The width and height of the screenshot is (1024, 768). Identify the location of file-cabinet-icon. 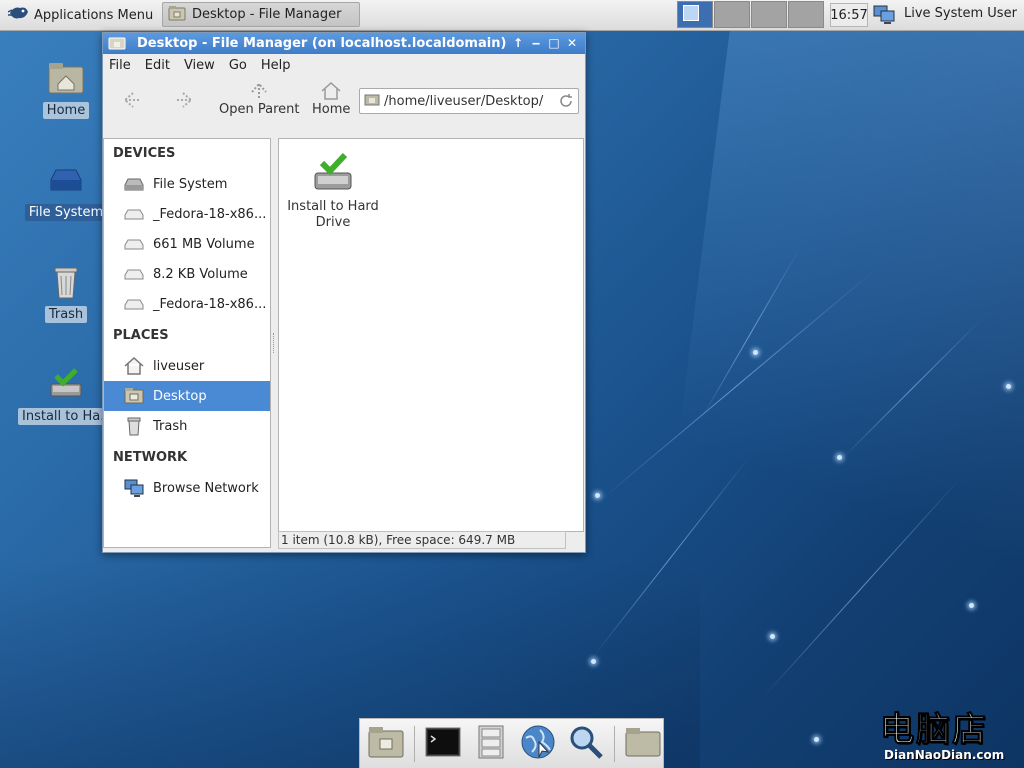
(491, 744).